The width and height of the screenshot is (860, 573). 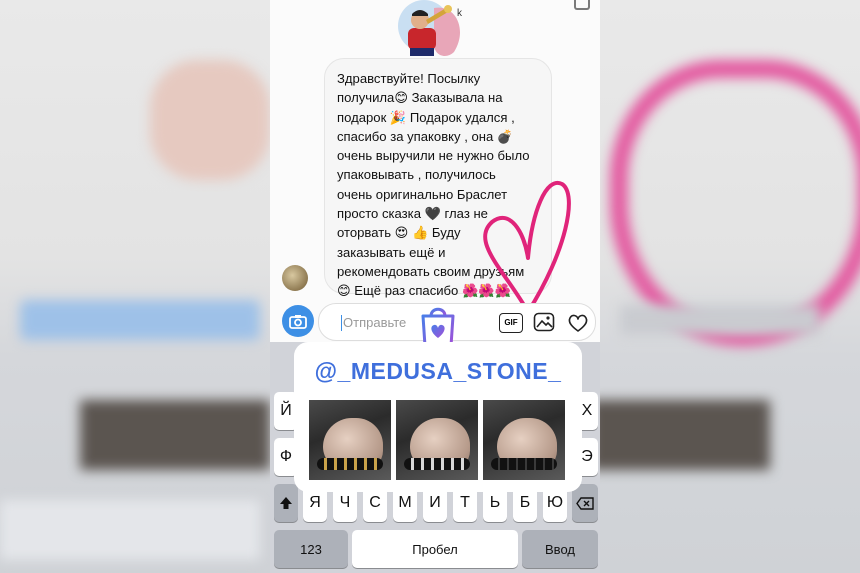 I want to click on space-key: Пробел, so click(x=435, y=549).